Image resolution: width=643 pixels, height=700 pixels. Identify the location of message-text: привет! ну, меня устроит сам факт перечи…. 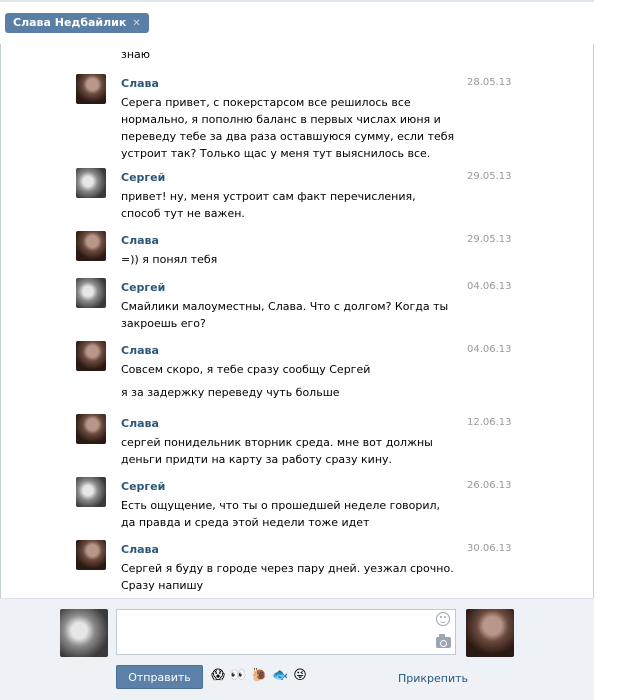
(268, 205).